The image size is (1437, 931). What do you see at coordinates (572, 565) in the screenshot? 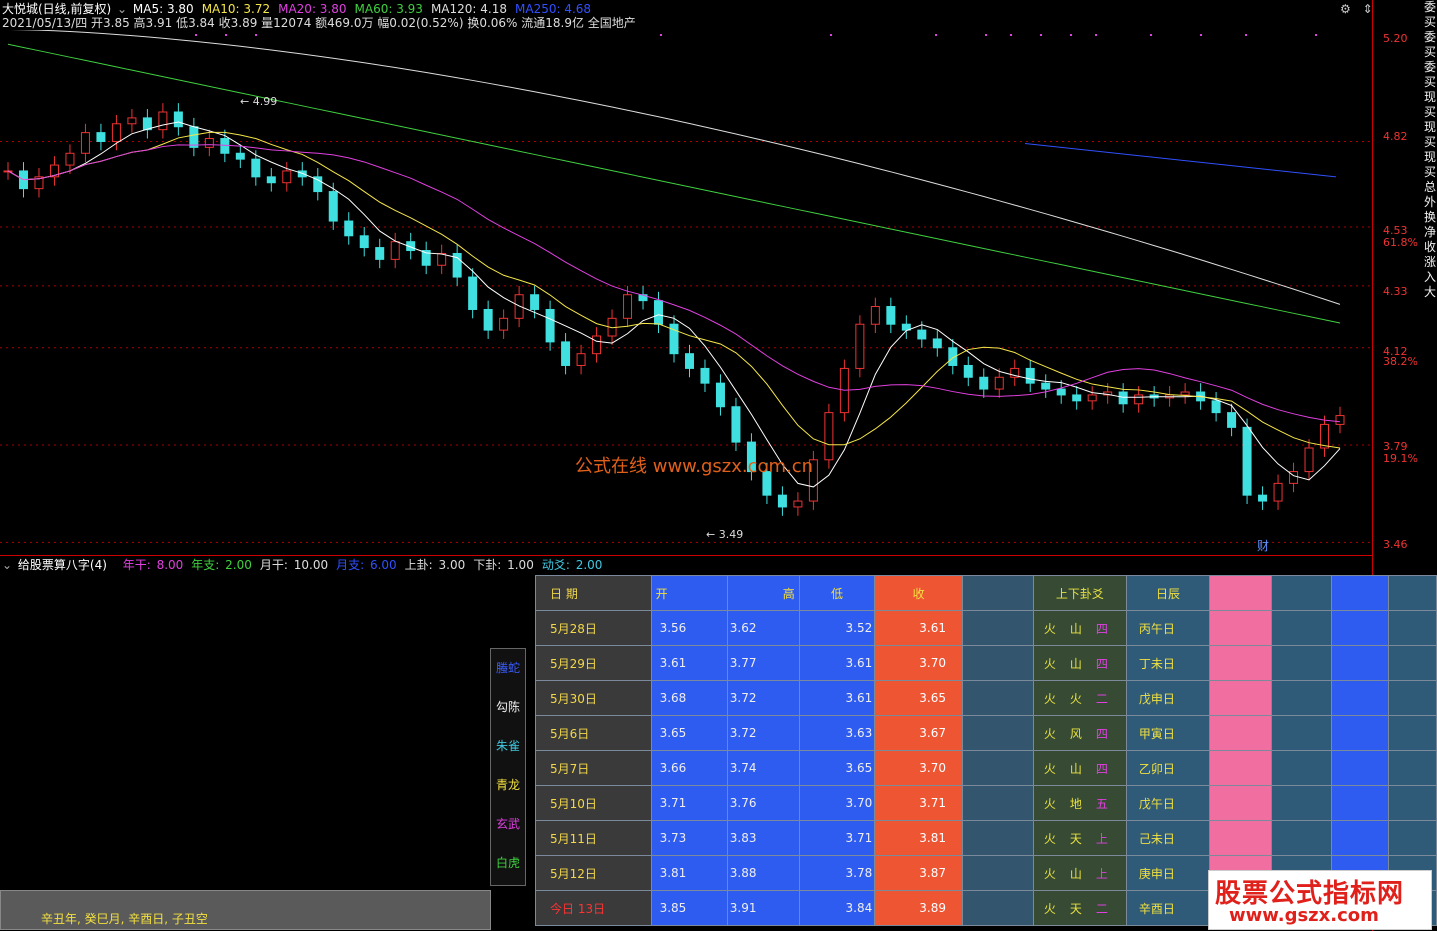
I see `indicator-param: 动爻: 2.00` at bounding box center [572, 565].